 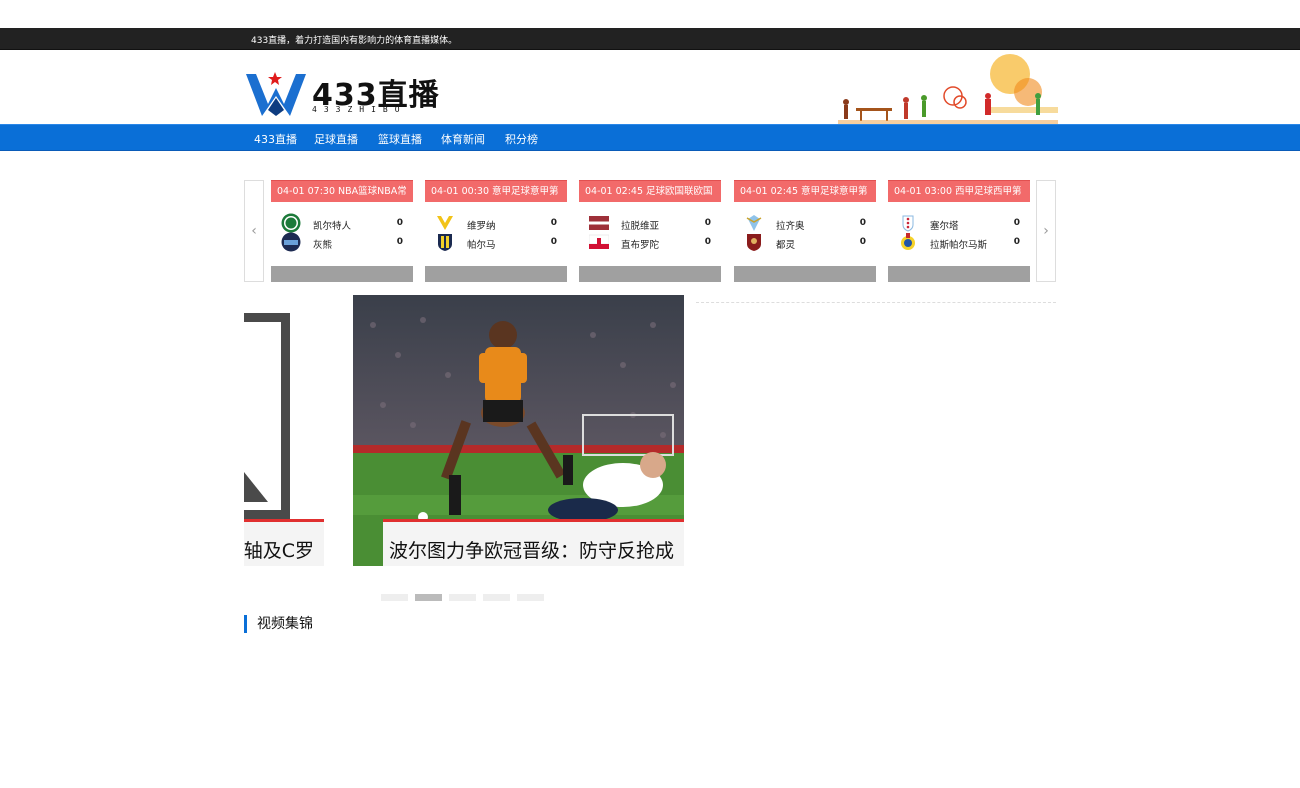 I want to click on match-card: 04-01 02:45 意甲足球意甲第 拉齐奥 0 都灵 0, so click(x=805, y=231).